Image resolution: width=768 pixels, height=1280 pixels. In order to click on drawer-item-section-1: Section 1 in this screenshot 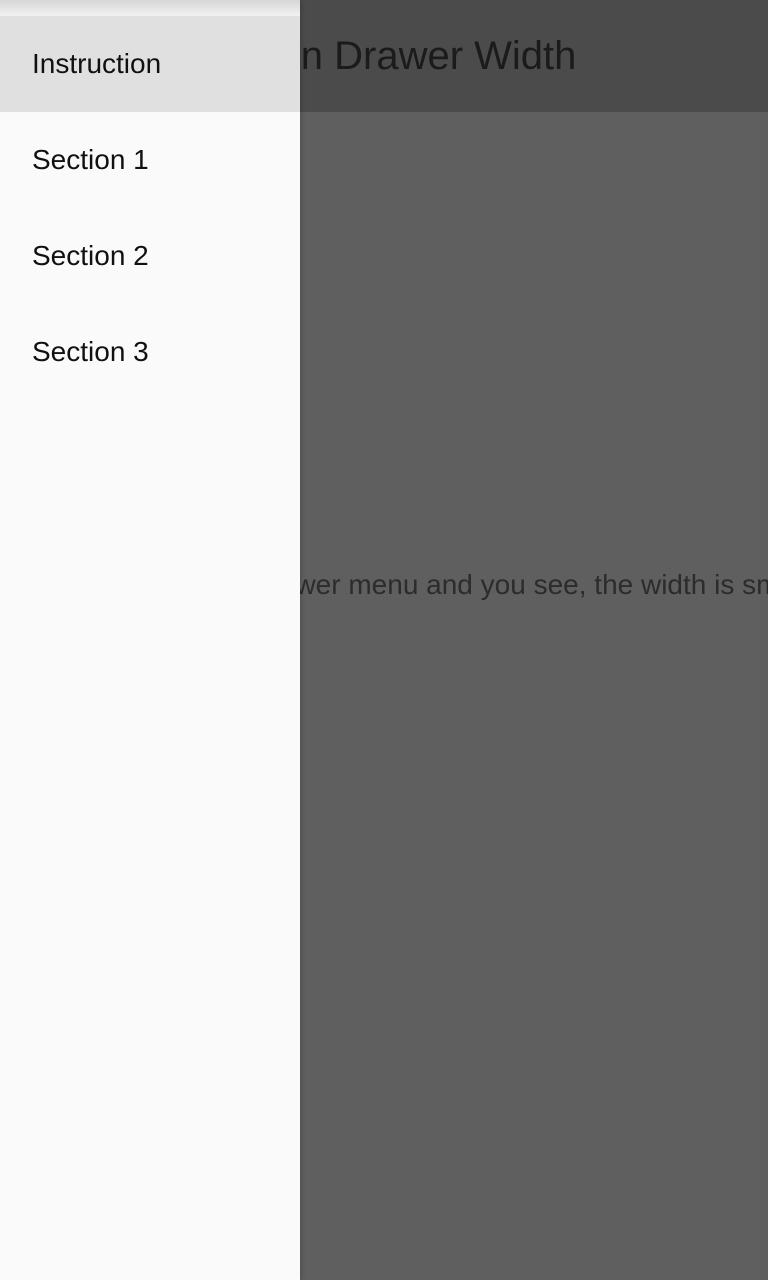, I will do `click(150, 160)`.